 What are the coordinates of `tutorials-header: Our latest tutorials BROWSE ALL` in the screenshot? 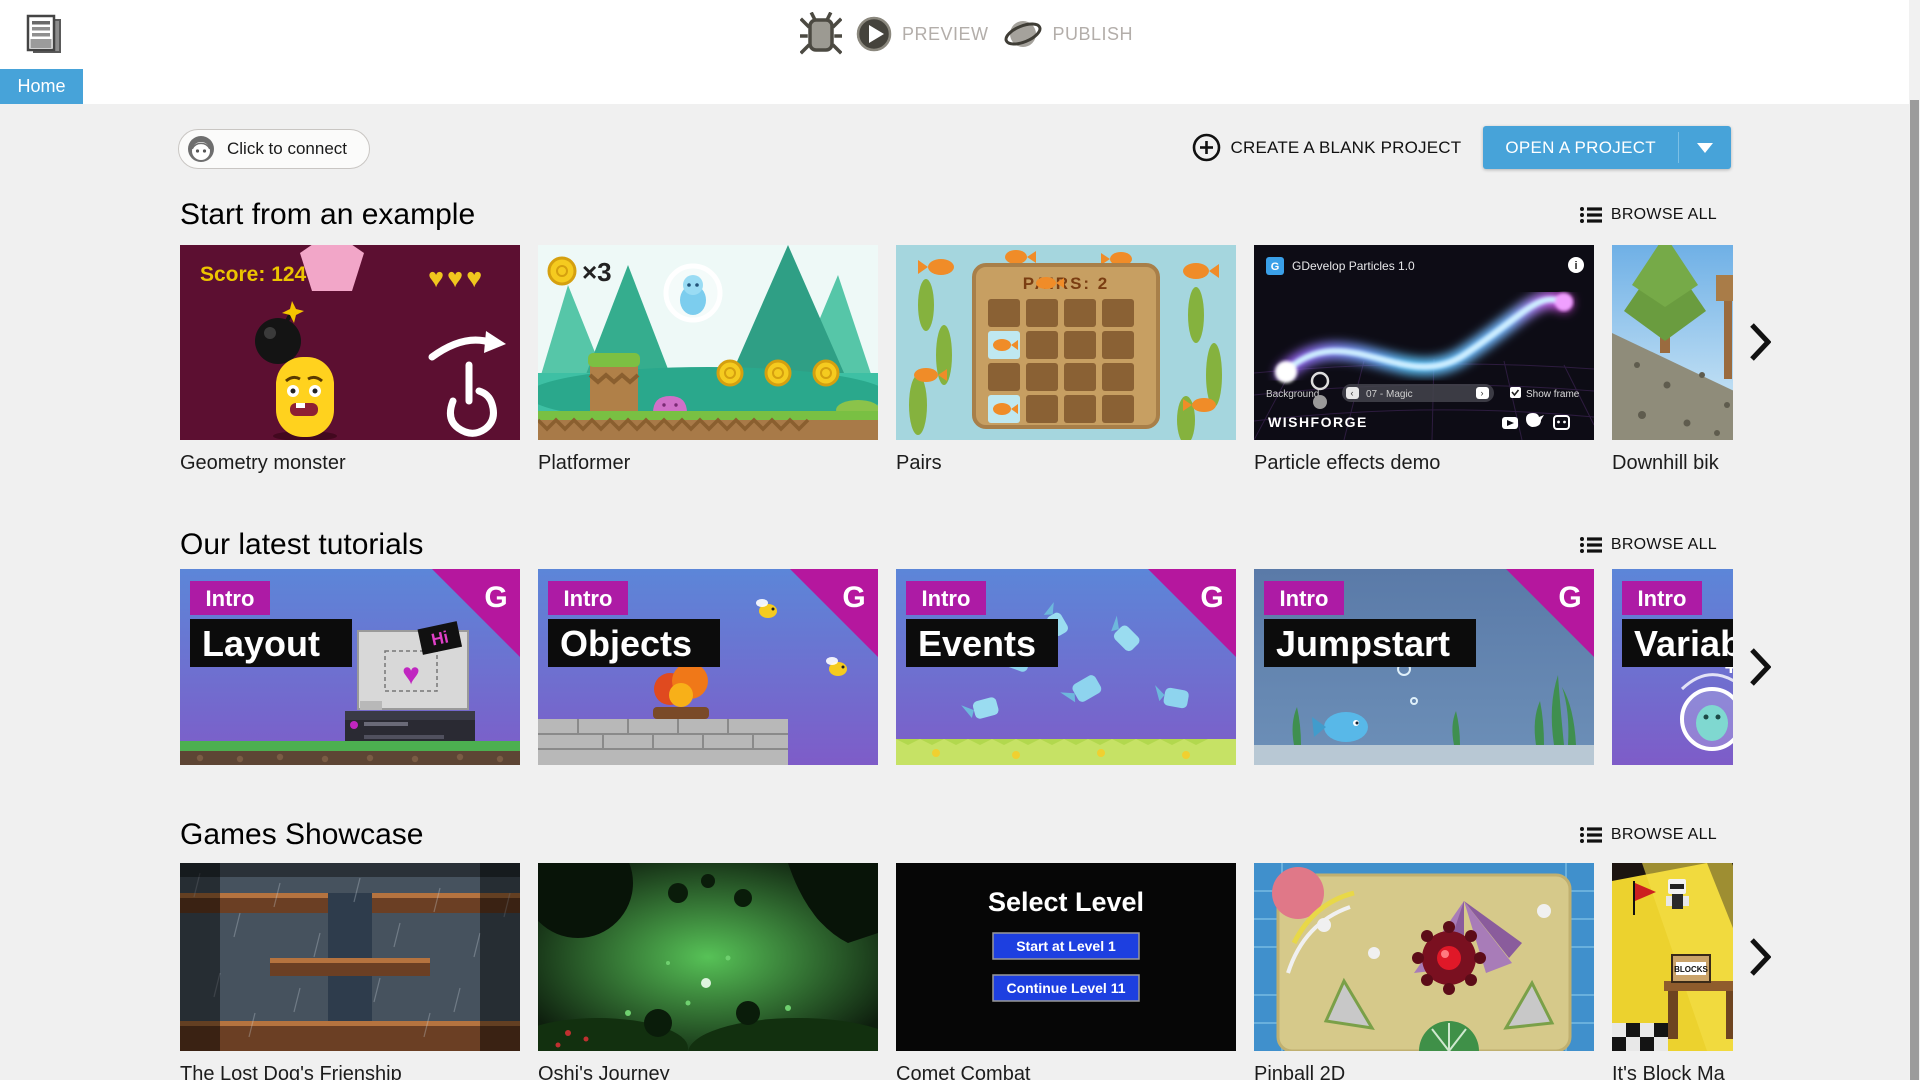 It's located at (948, 545).